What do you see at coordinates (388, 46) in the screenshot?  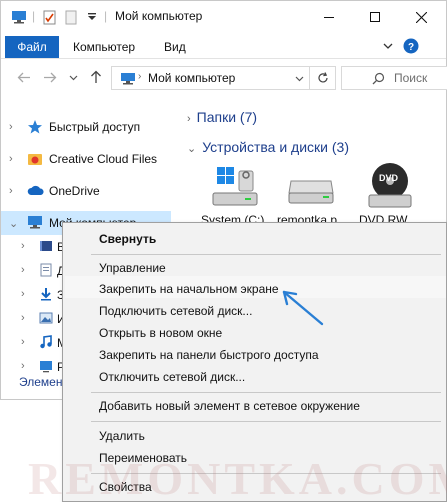 I see `expand-ribbon-icon` at bounding box center [388, 46].